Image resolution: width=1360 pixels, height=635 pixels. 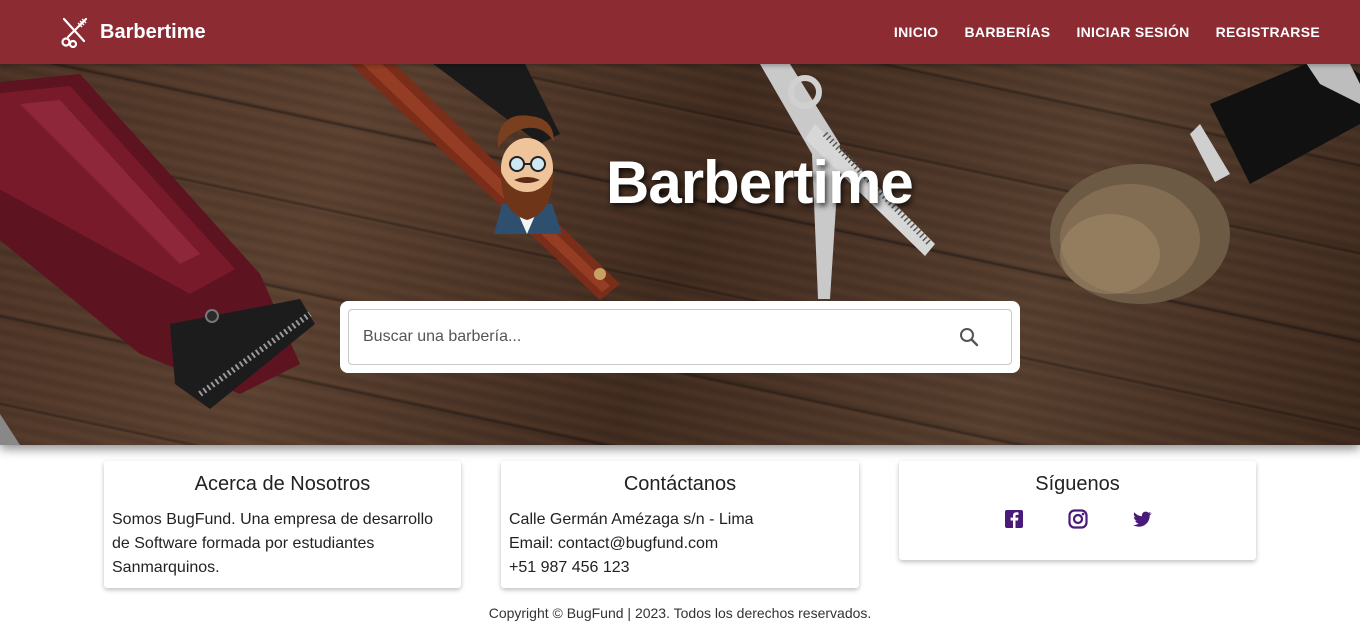 I want to click on nav-link-registrarse: REGISTRARSE, so click(x=1268, y=32).